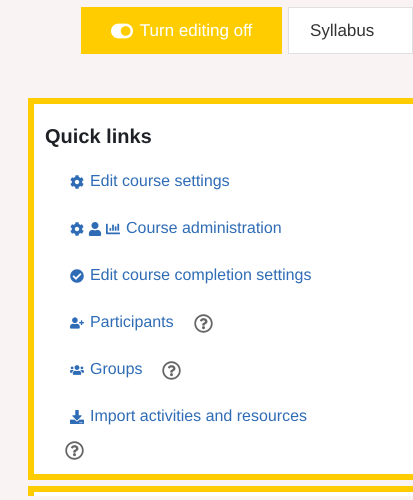 Image resolution: width=413 pixels, height=500 pixels. Describe the element at coordinates (106, 370) in the screenshot. I see `quick-link: Groups` at that location.